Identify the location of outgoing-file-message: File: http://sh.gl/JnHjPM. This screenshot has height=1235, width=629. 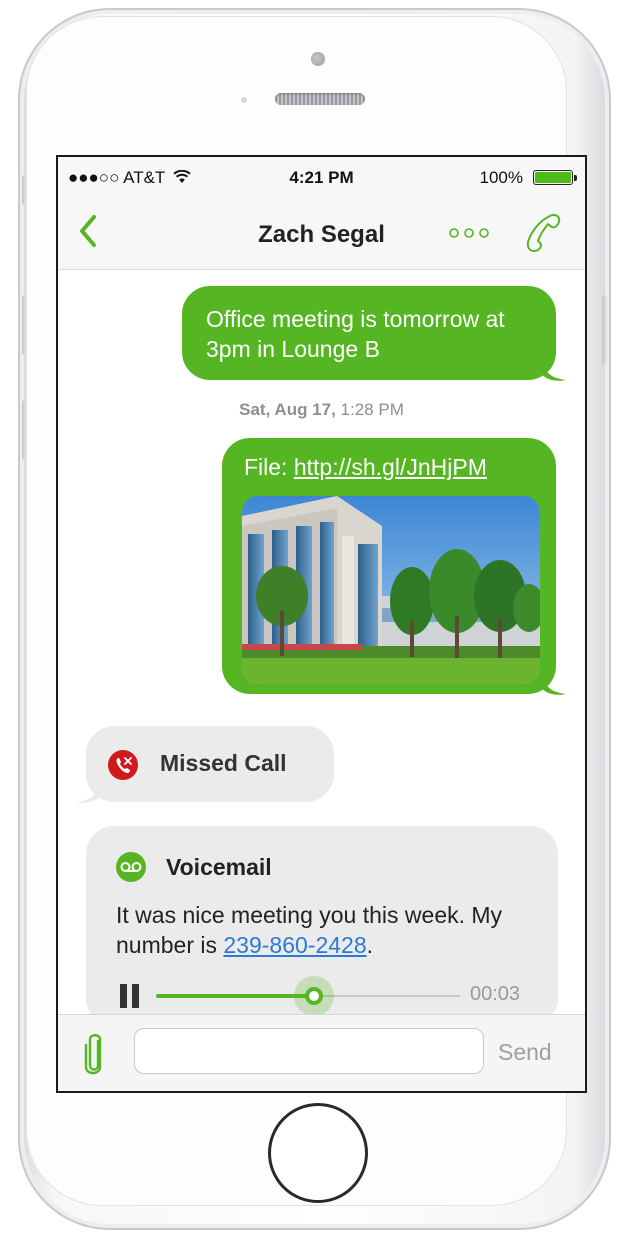
(394, 566).